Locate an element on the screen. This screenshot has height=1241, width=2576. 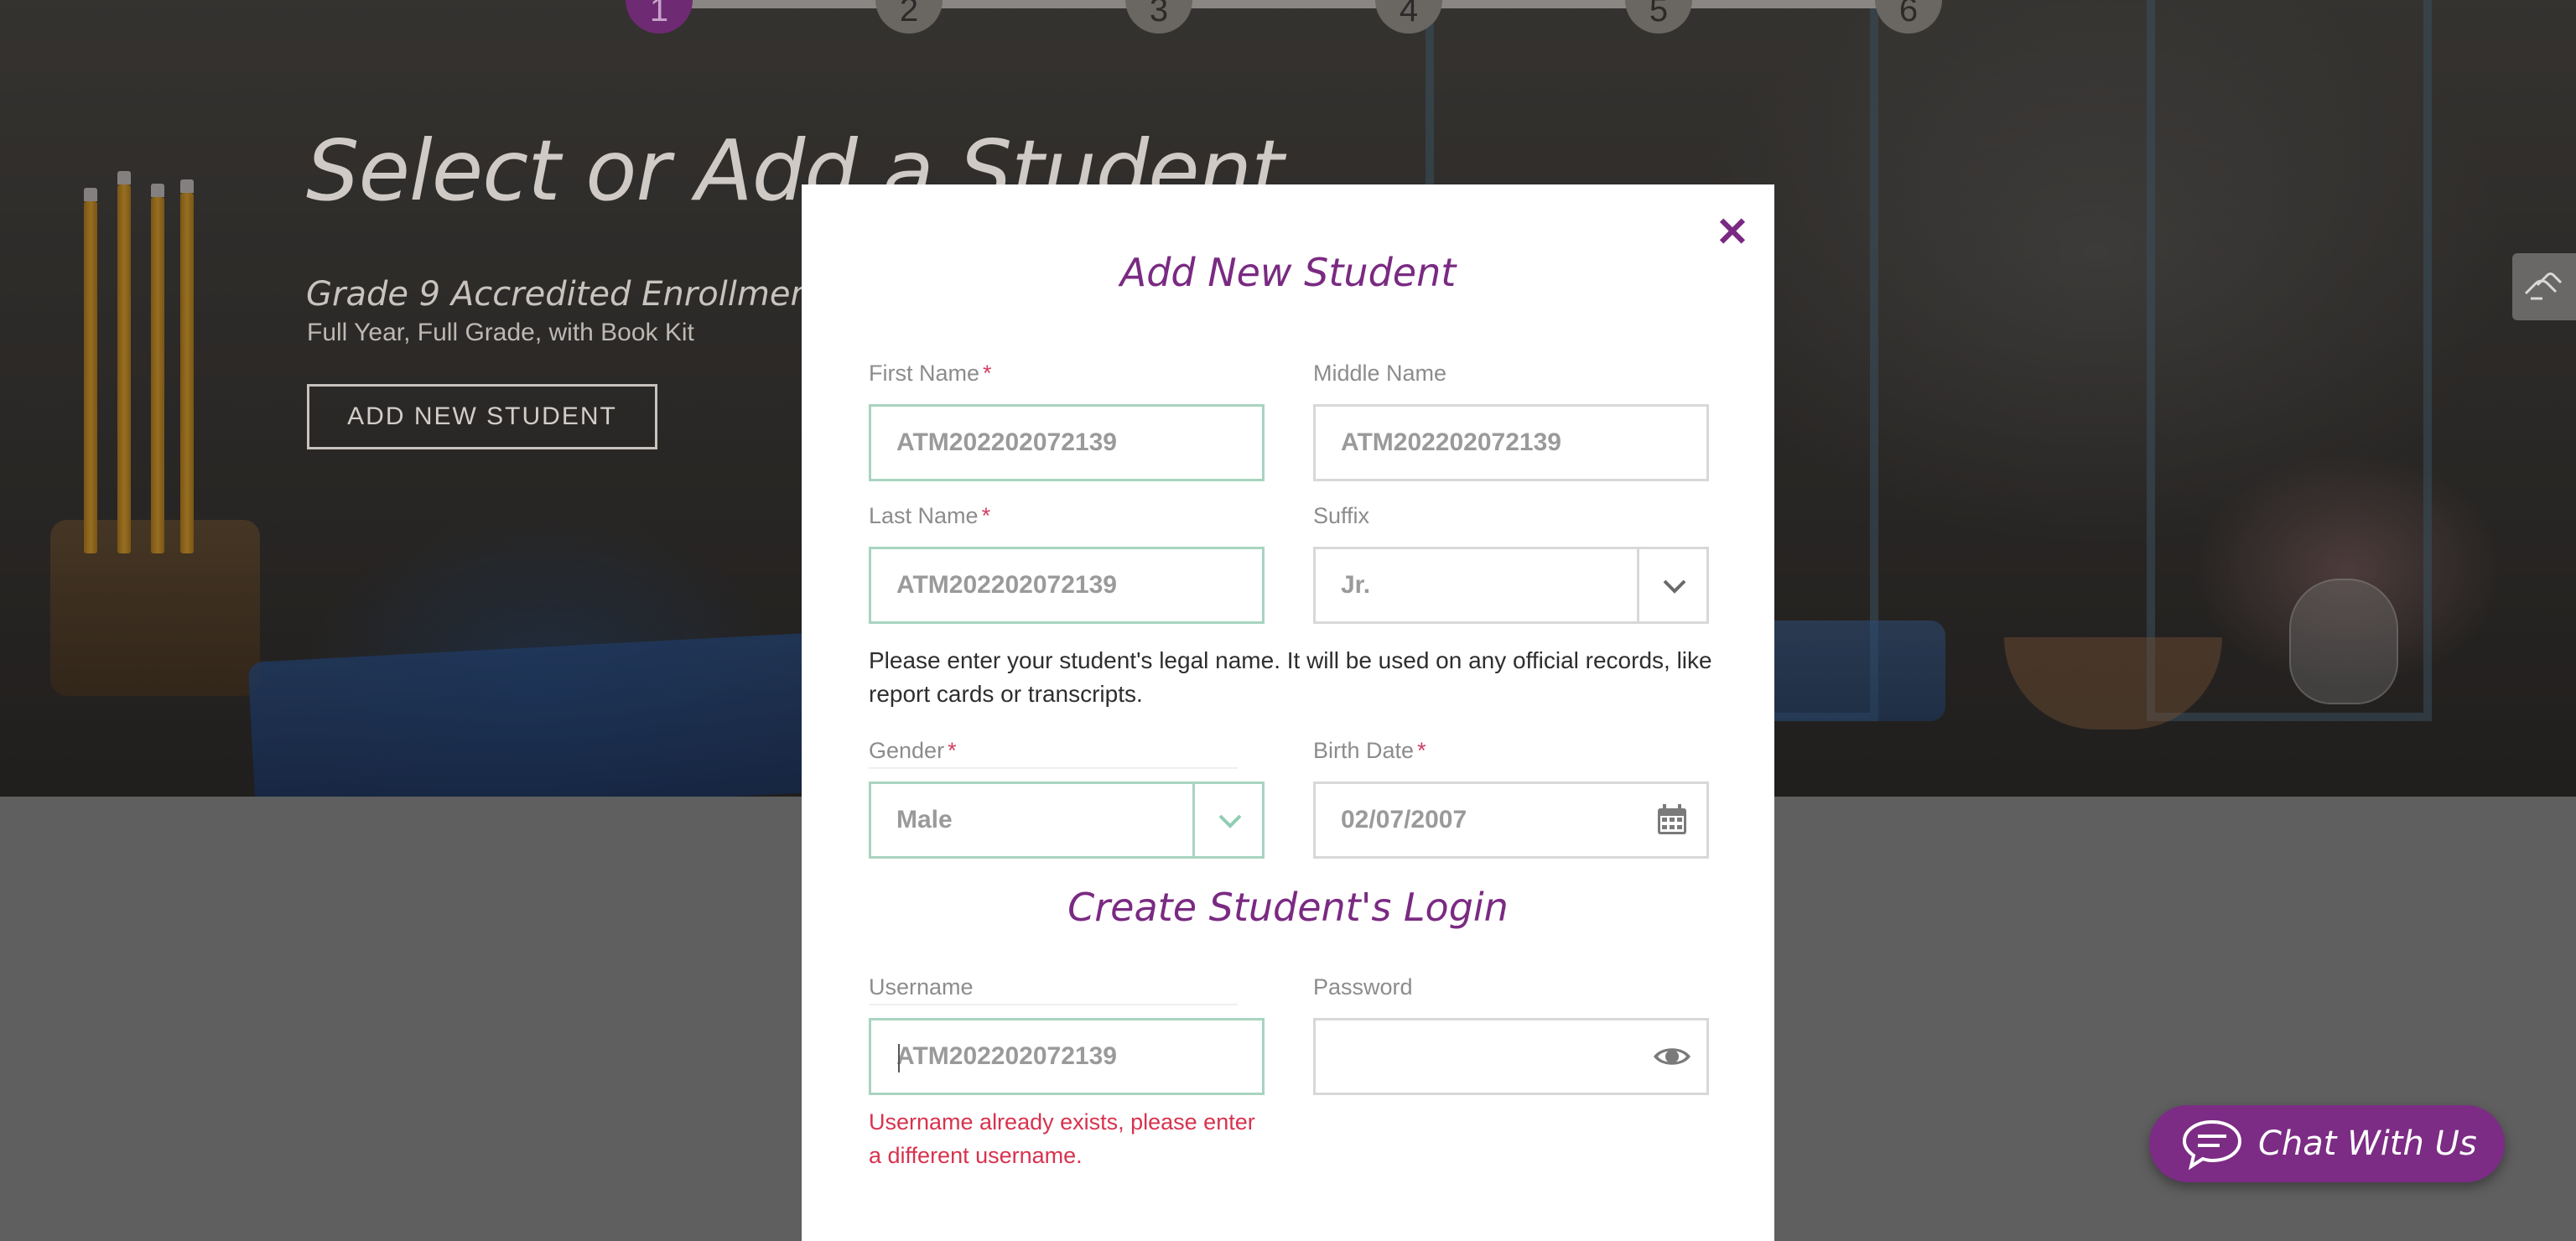
username-label: Username is located at coordinates (1053, 990).